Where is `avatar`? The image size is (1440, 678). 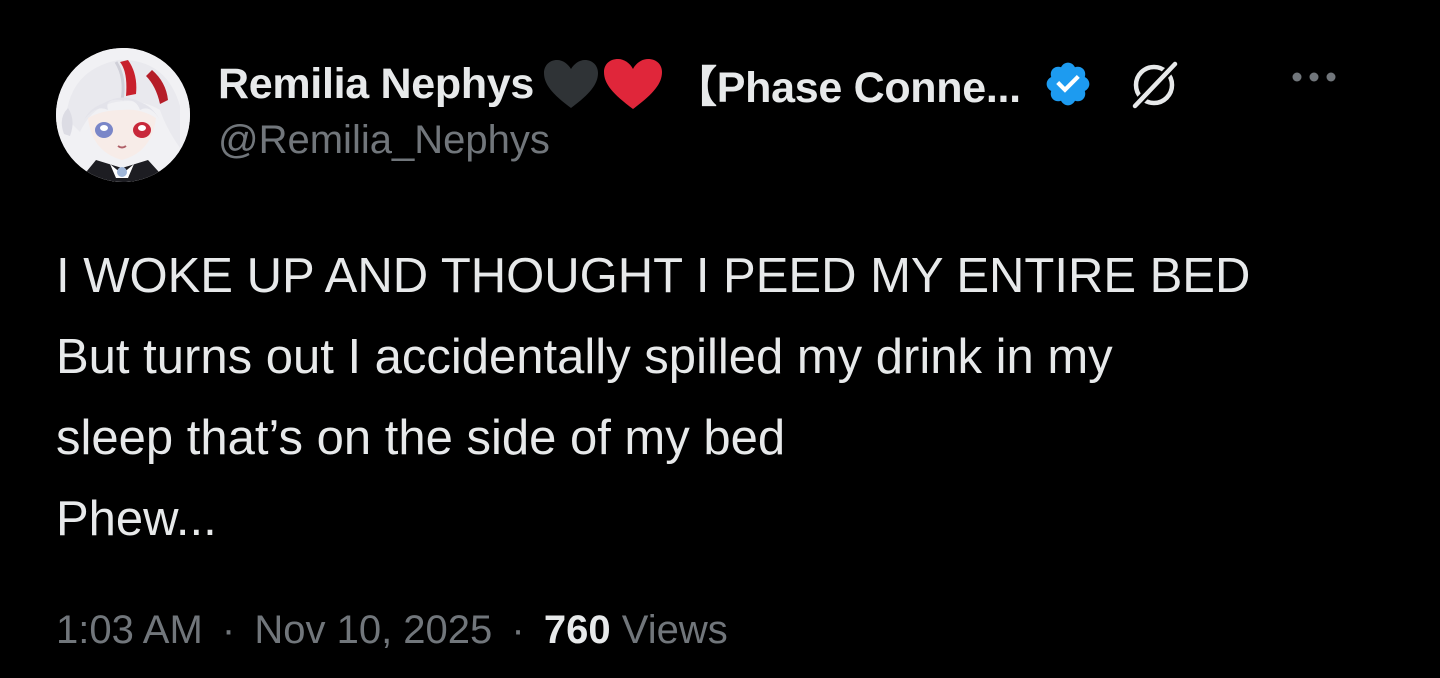 avatar is located at coordinates (123, 115).